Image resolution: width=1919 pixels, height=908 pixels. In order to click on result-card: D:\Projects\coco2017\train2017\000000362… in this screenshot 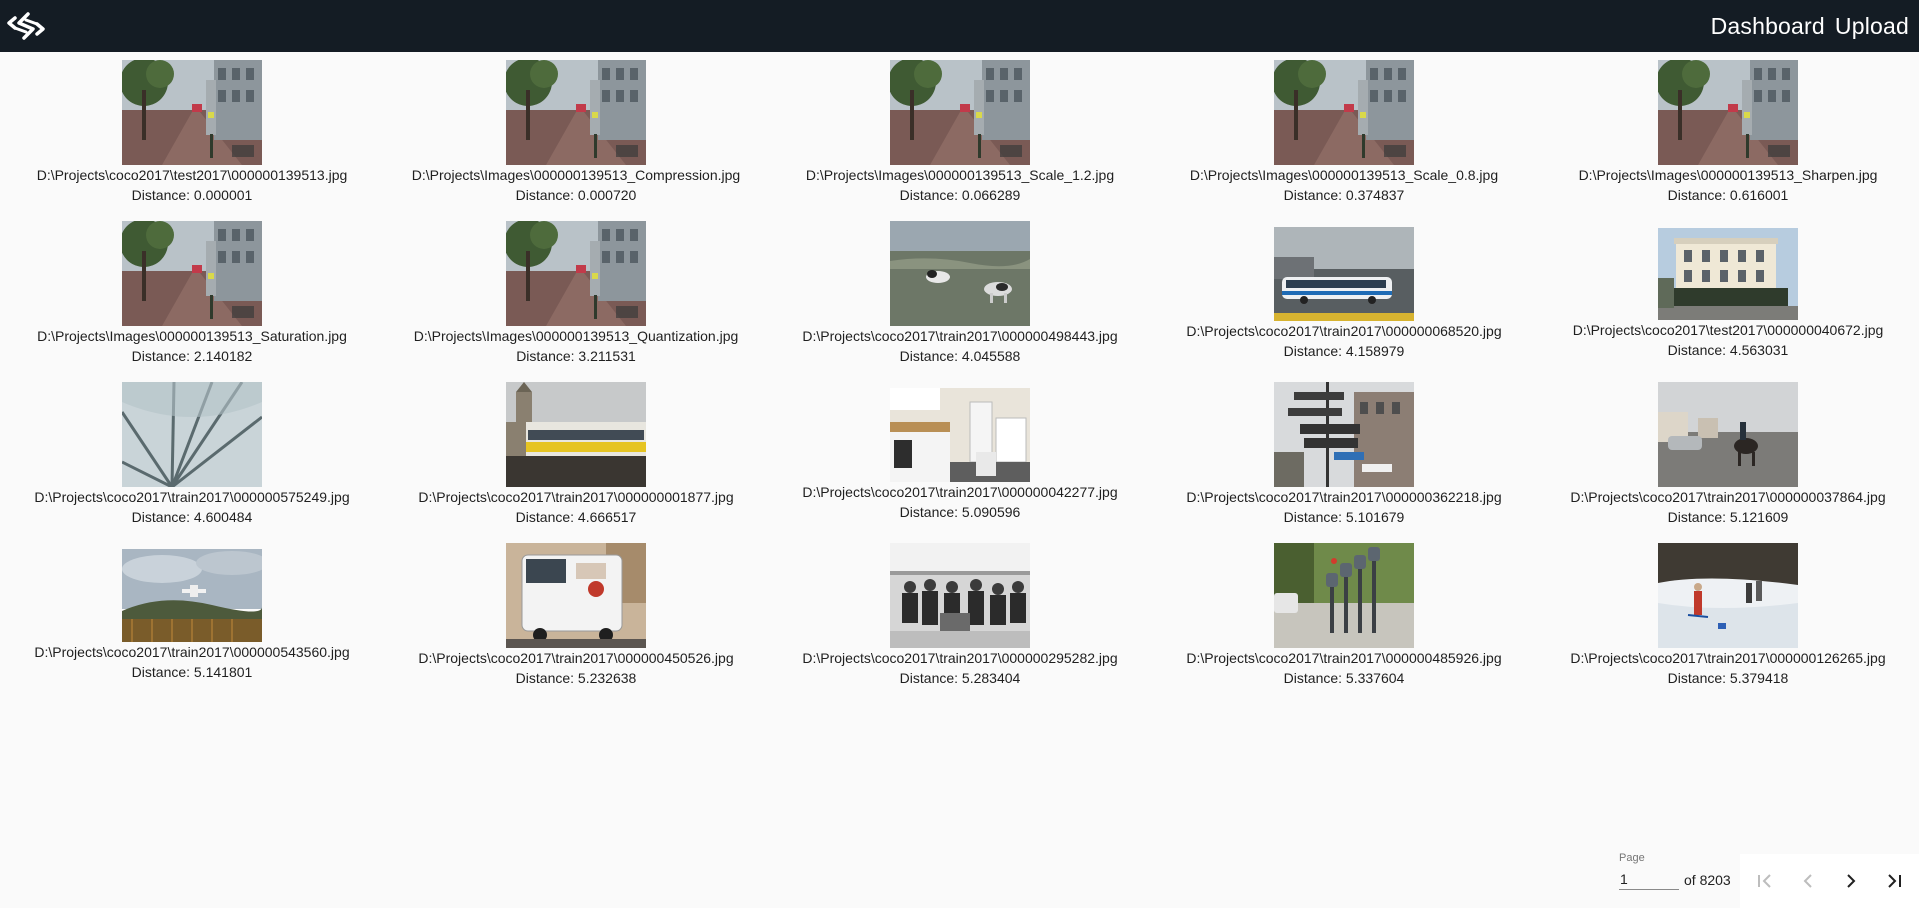, I will do `click(1344, 454)`.